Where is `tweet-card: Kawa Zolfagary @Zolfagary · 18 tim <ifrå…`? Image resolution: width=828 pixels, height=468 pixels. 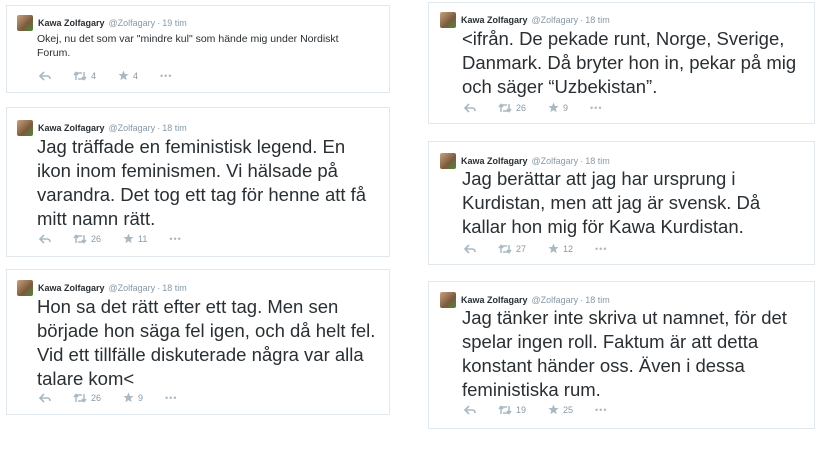 tweet-card: Kawa Zolfagary @Zolfagary · 18 tim <ifrå… is located at coordinates (621, 63).